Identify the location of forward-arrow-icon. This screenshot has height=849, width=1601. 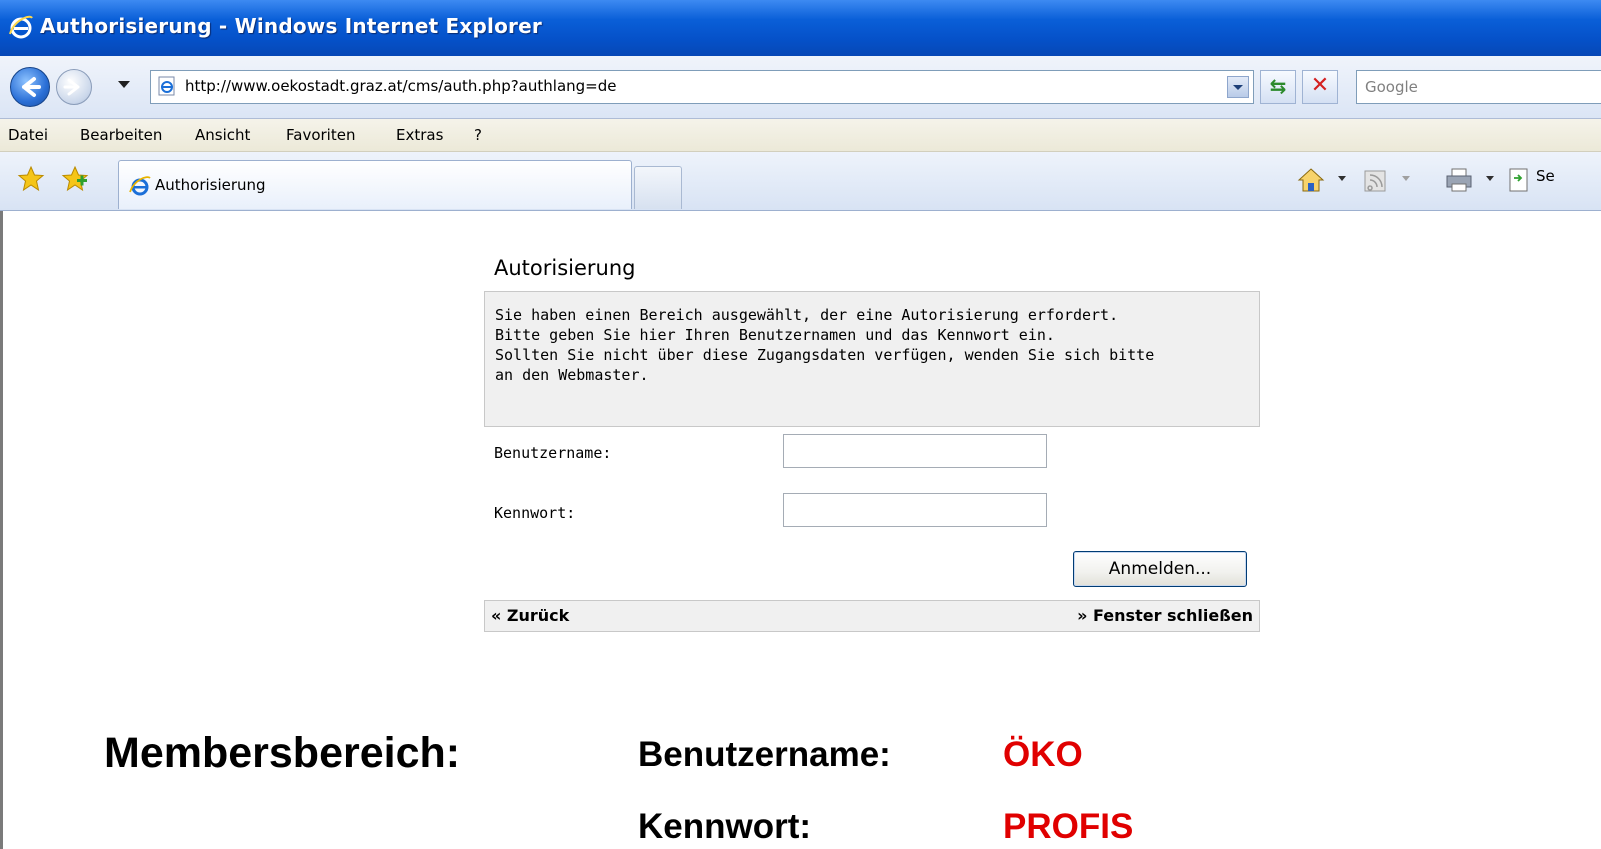
(71, 87).